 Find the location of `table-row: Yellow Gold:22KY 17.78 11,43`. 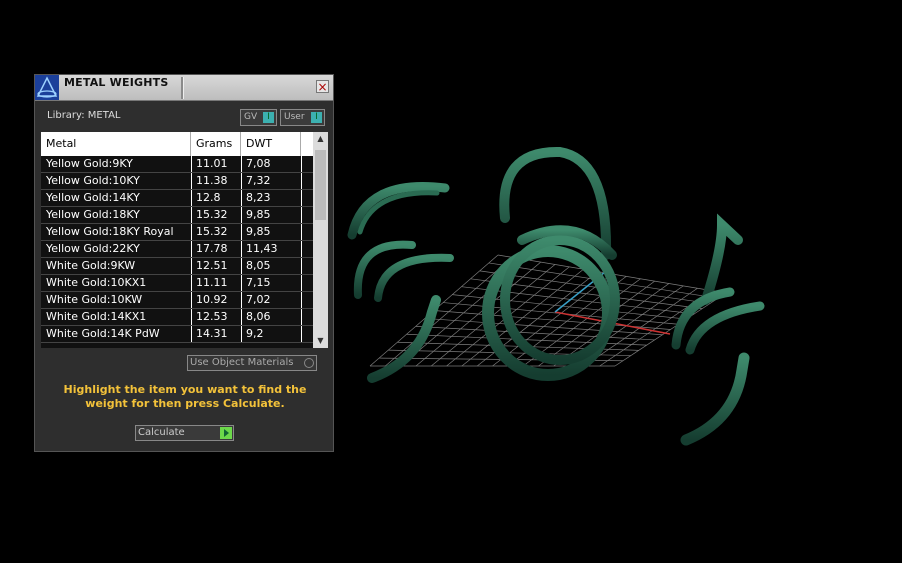

table-row: Yellow Gold:22KY 17.78 11,43 is located at coordinates (177, 249).